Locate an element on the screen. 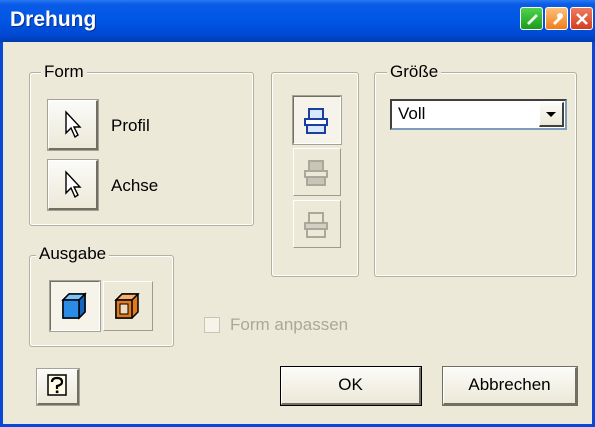 The height and width of the screenshot is (427, 595). form-group-legend: Form is located at coordinates (64, 72).